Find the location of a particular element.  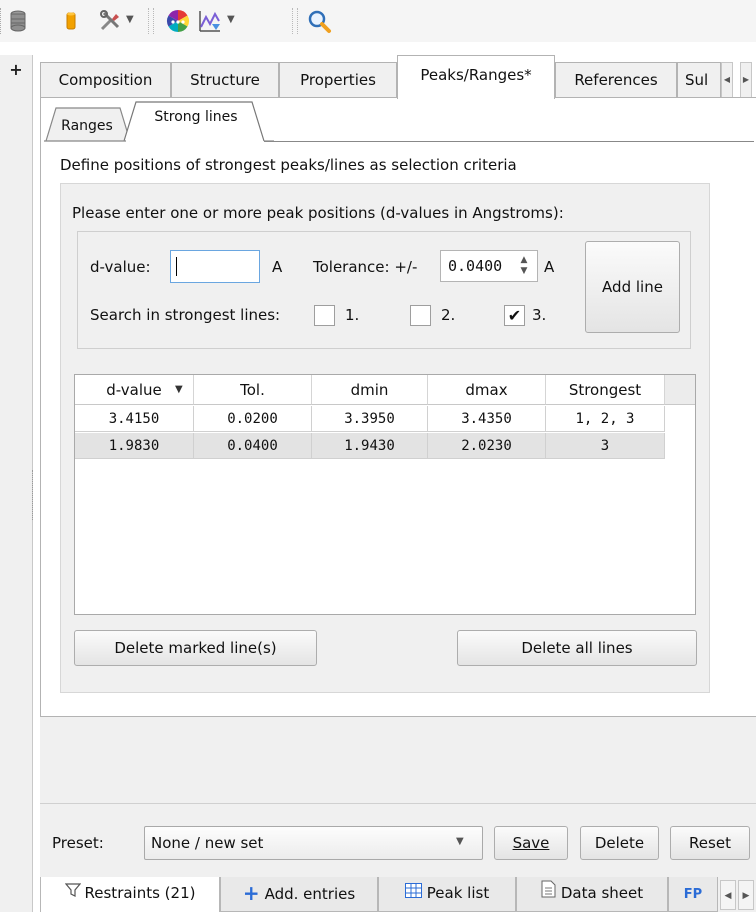

divider is located at coordinates (398, 803).